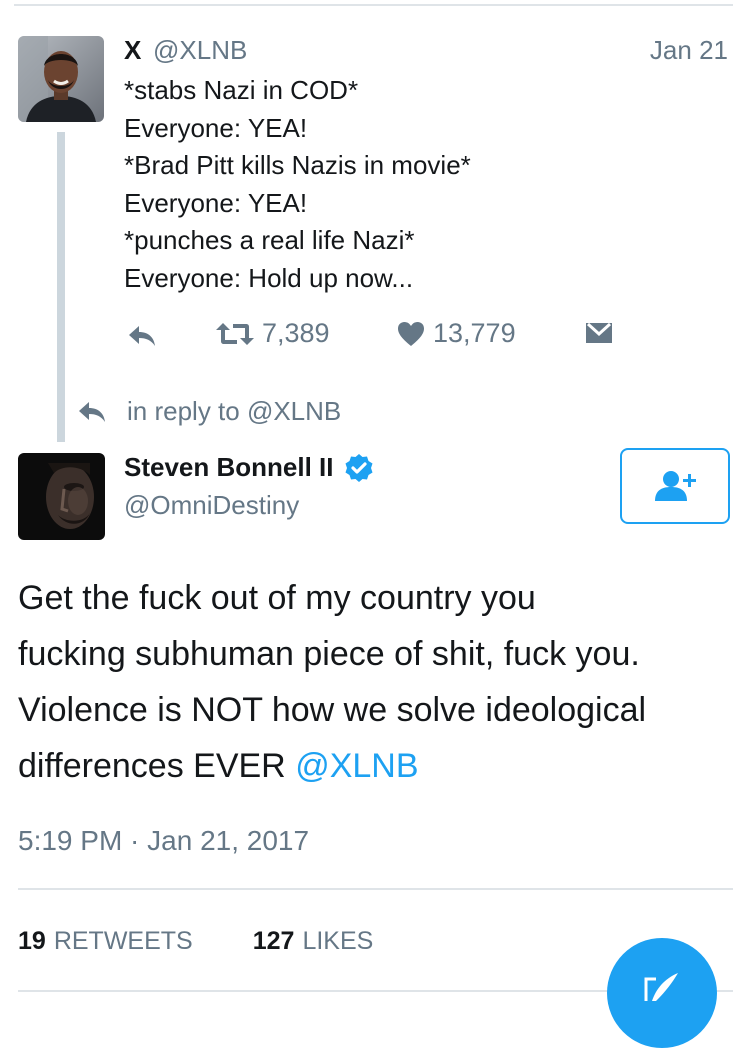 Image resolution: width=747 pixels, height=1048 pixels. Describe the element at coordinates (373, 5) in the screenshot. I see `top-divider` at that location.